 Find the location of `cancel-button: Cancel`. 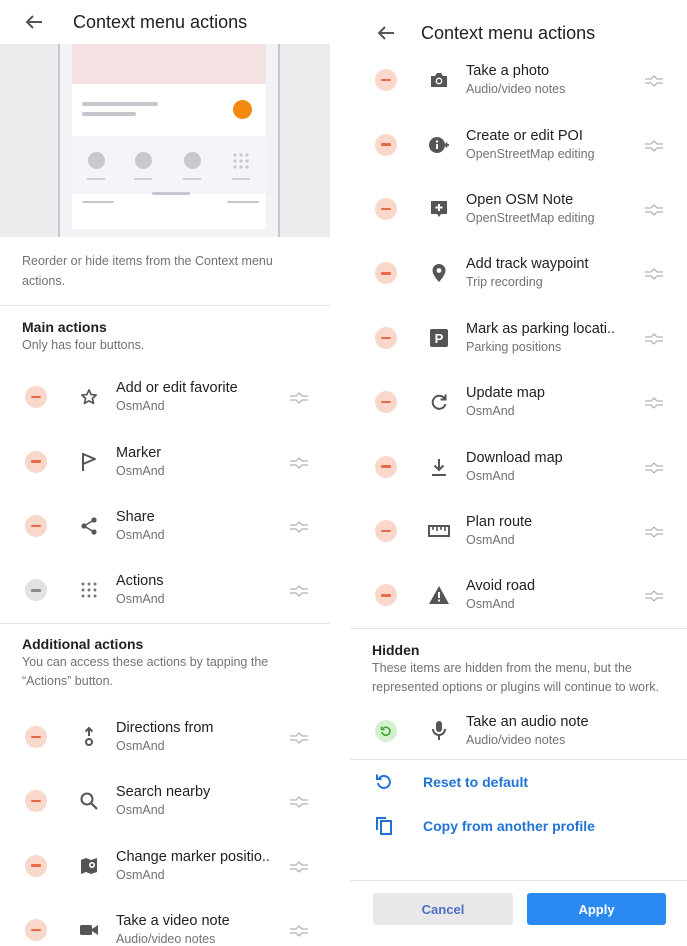

cancel-button: Cancel is located at coordinates (443, 909).